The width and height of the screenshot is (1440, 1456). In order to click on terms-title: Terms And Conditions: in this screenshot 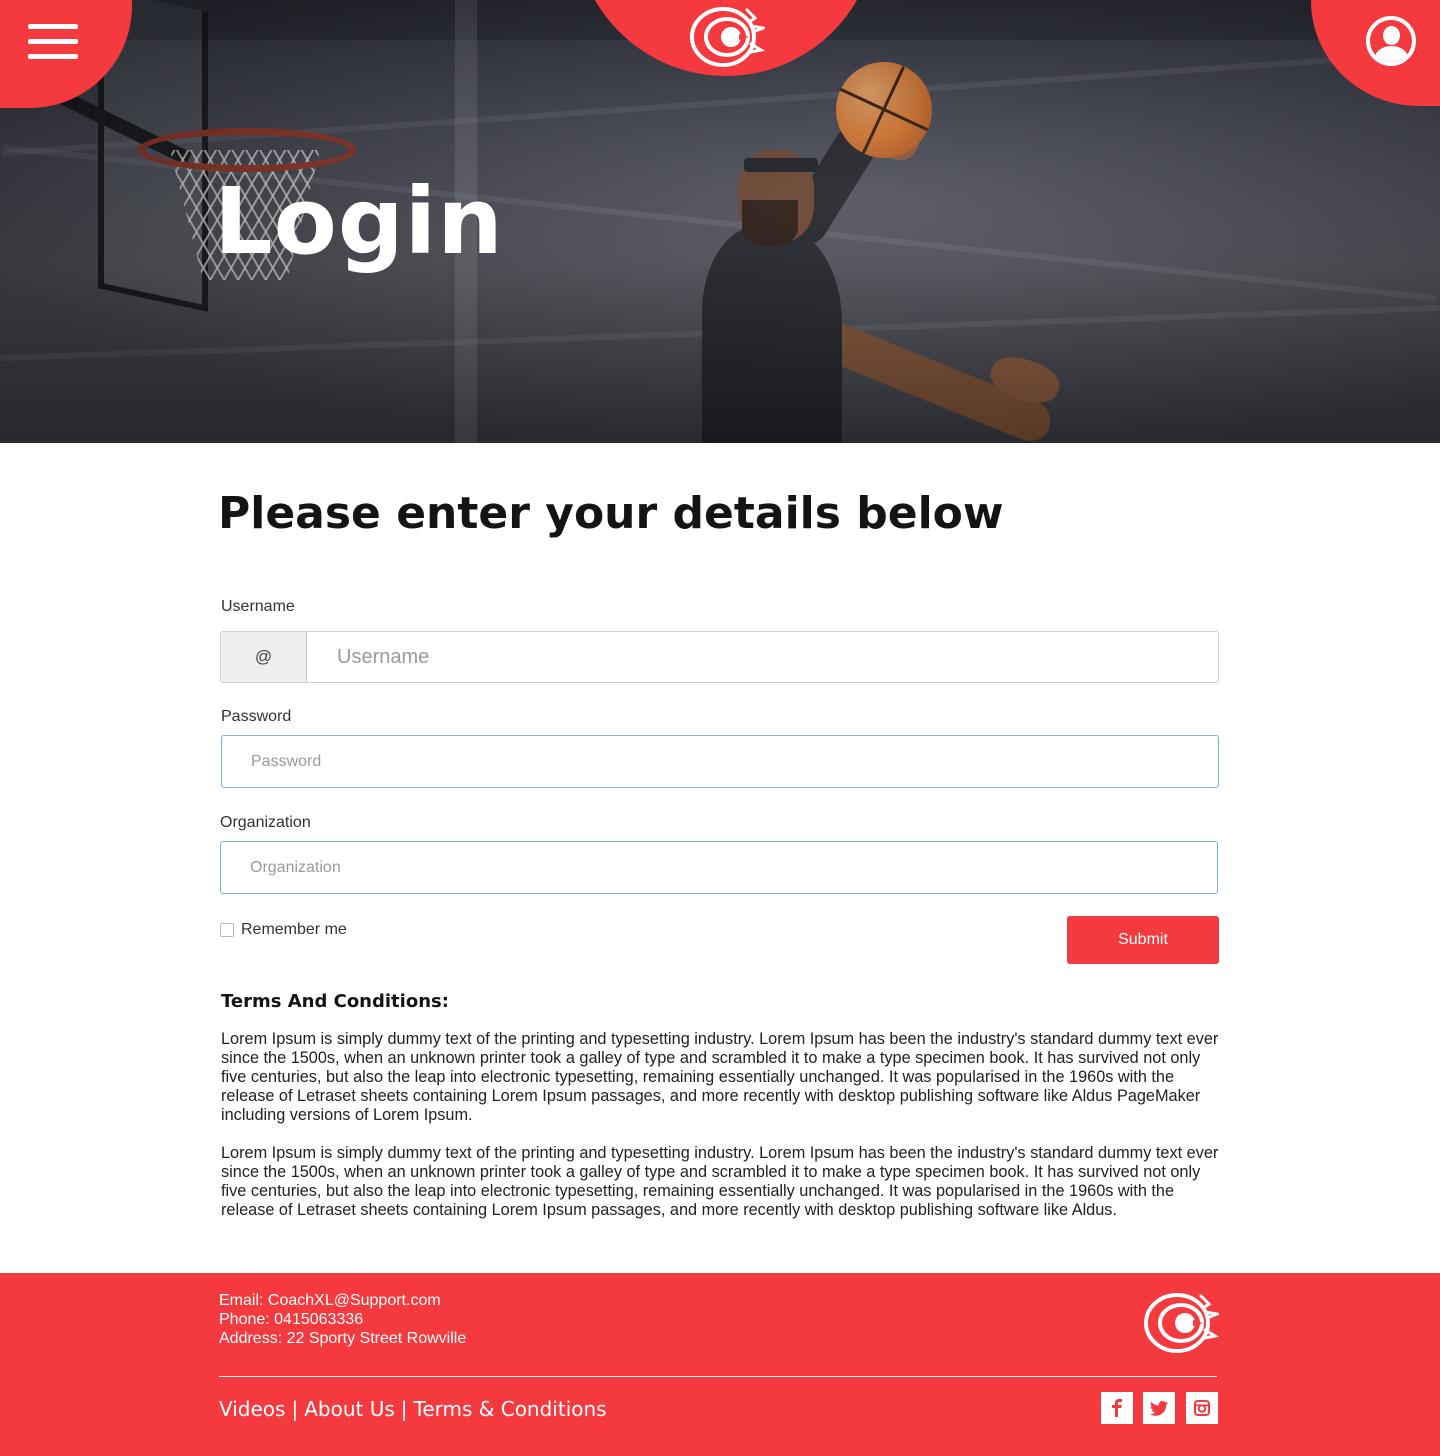, I will do `click(335, 1001)`.